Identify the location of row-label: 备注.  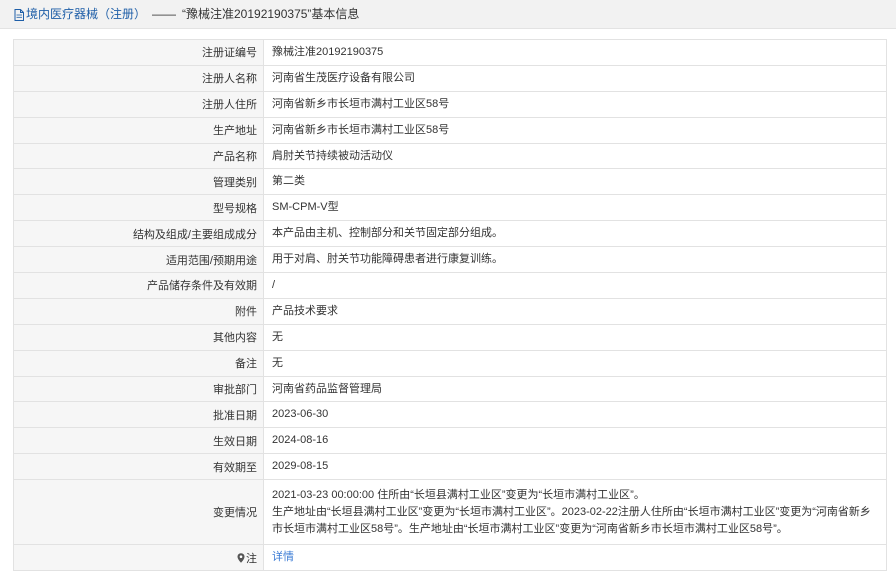
(138, 363).